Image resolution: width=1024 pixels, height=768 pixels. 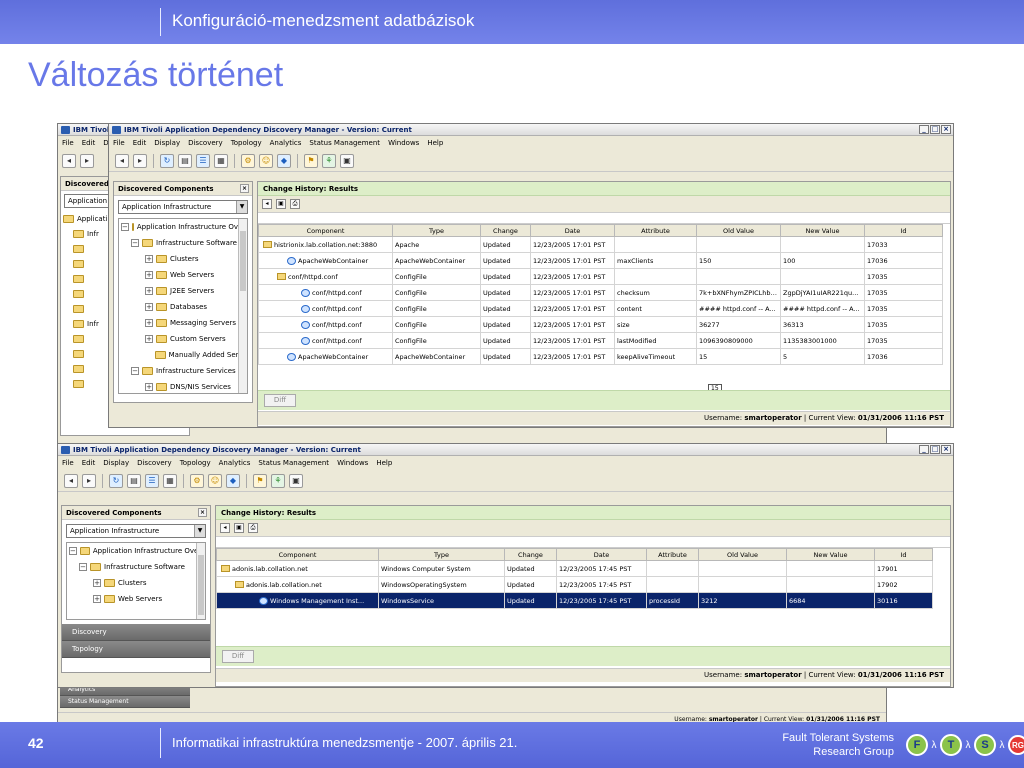 I want to click on nav-status-management: Status Management, so click(x=125, y=702).